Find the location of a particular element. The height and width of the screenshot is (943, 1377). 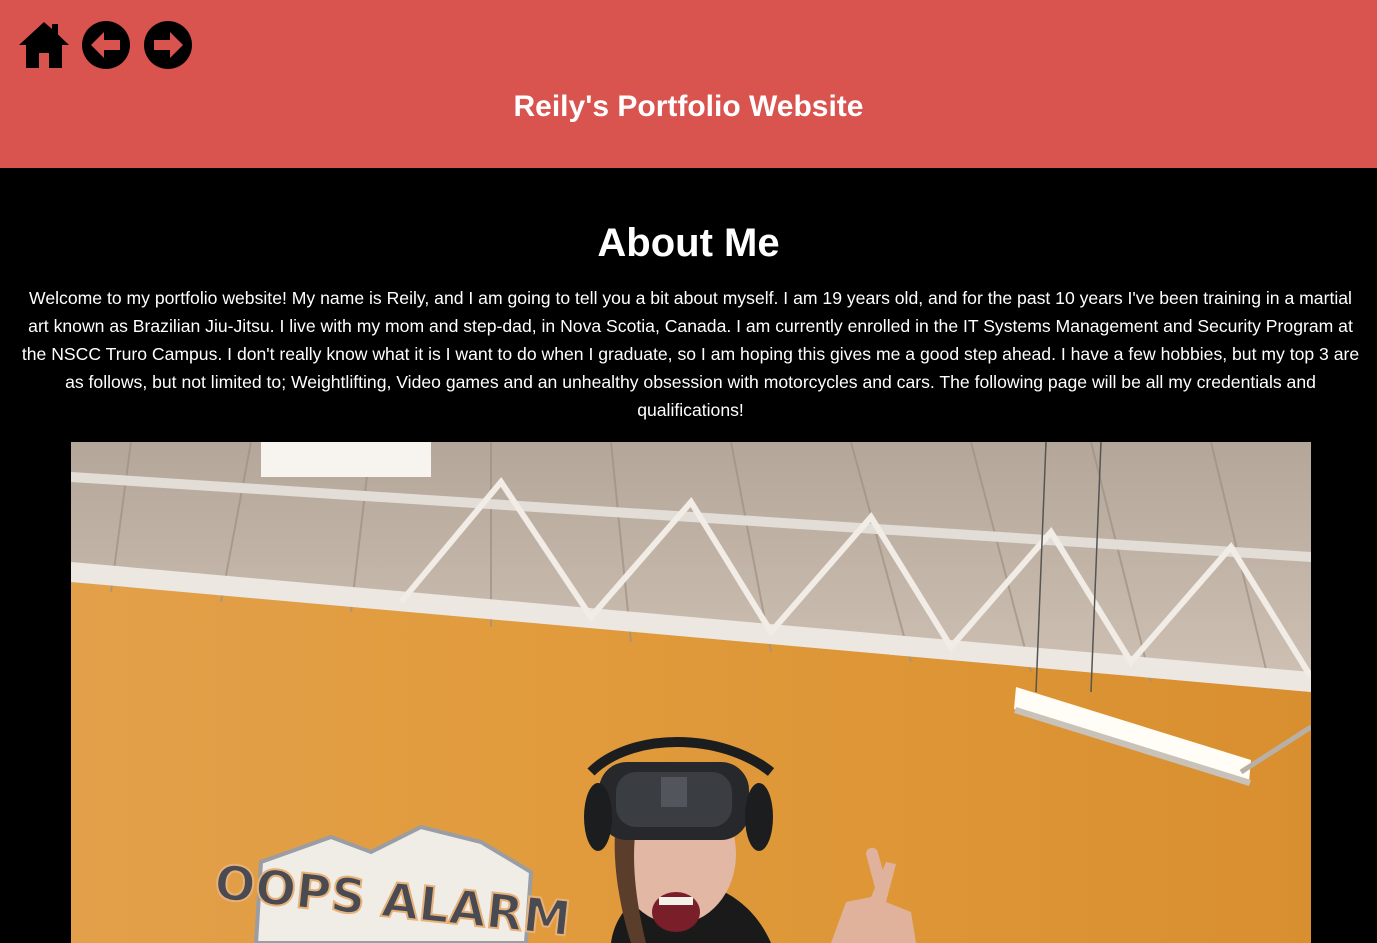

nav-icon-bar is located at coordinates (106, 45).